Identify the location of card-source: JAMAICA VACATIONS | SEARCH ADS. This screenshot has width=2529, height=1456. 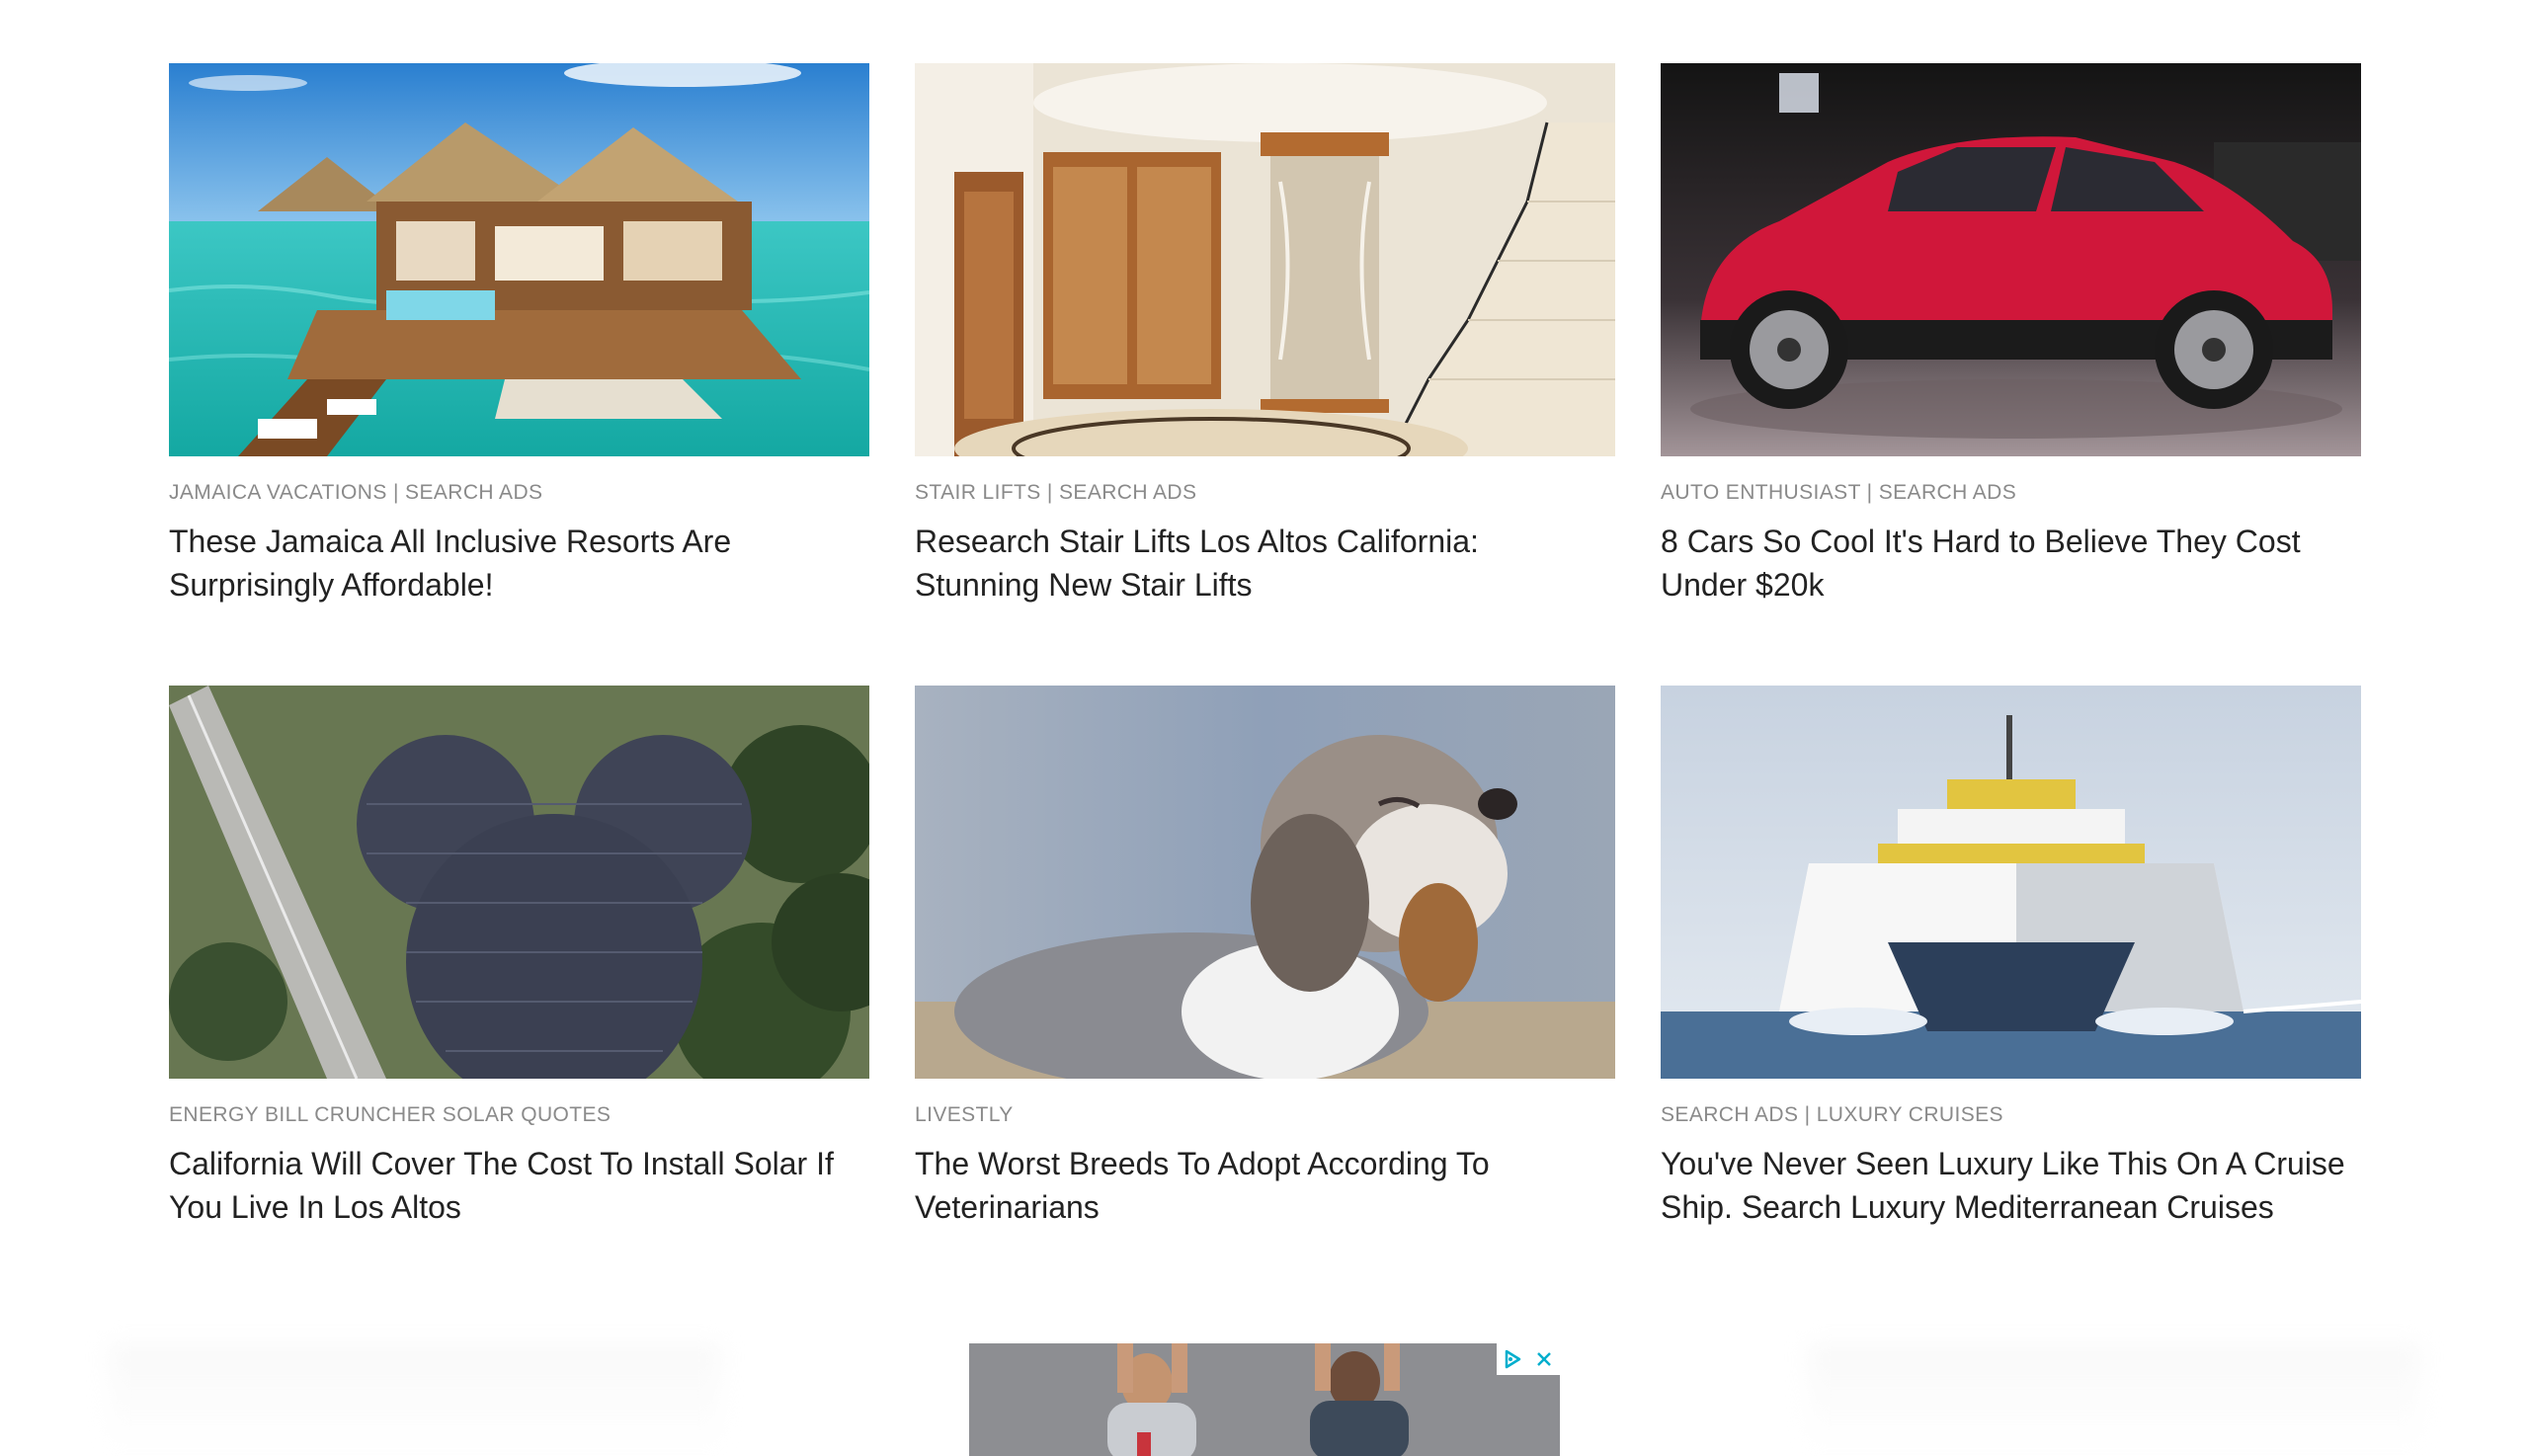
(356, 492).